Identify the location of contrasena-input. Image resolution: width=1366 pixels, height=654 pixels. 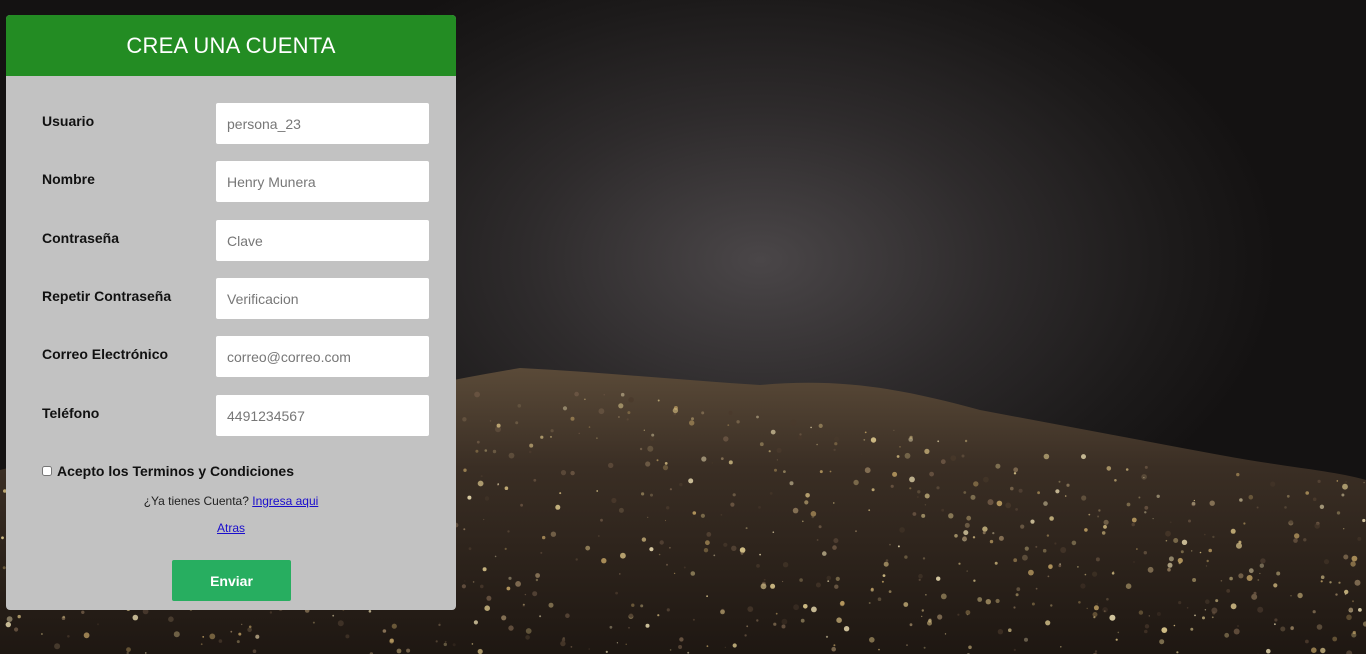
(322, 240).